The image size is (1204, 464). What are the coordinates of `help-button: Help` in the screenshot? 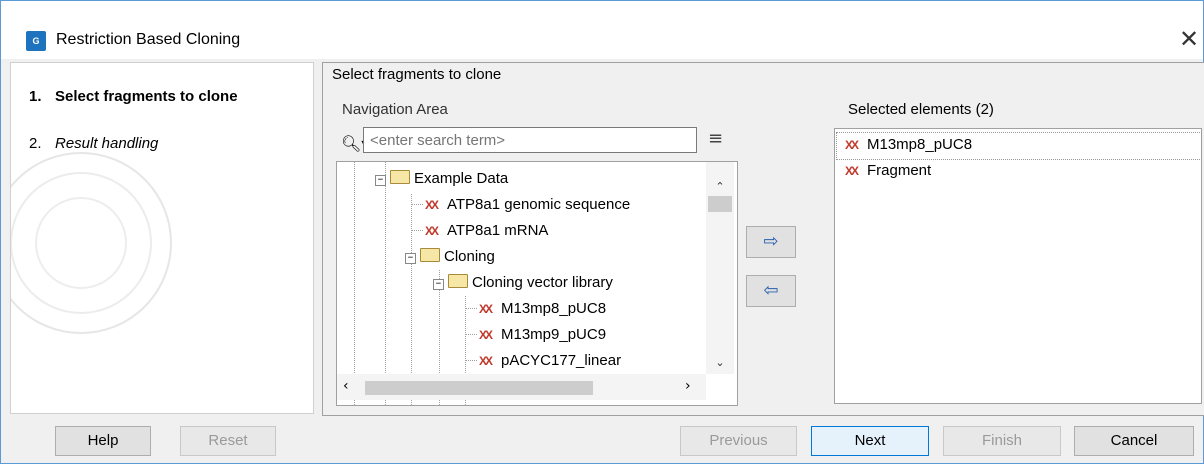 It's located at (103, 441).